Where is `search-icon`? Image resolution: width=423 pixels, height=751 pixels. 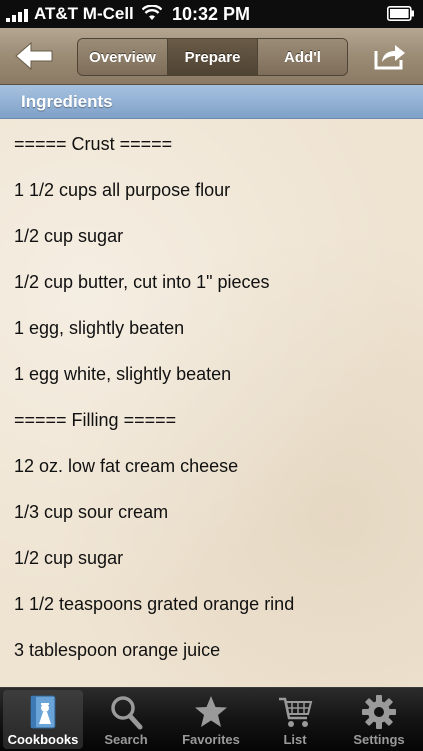
search-icon is located at coordinates (127, 713).